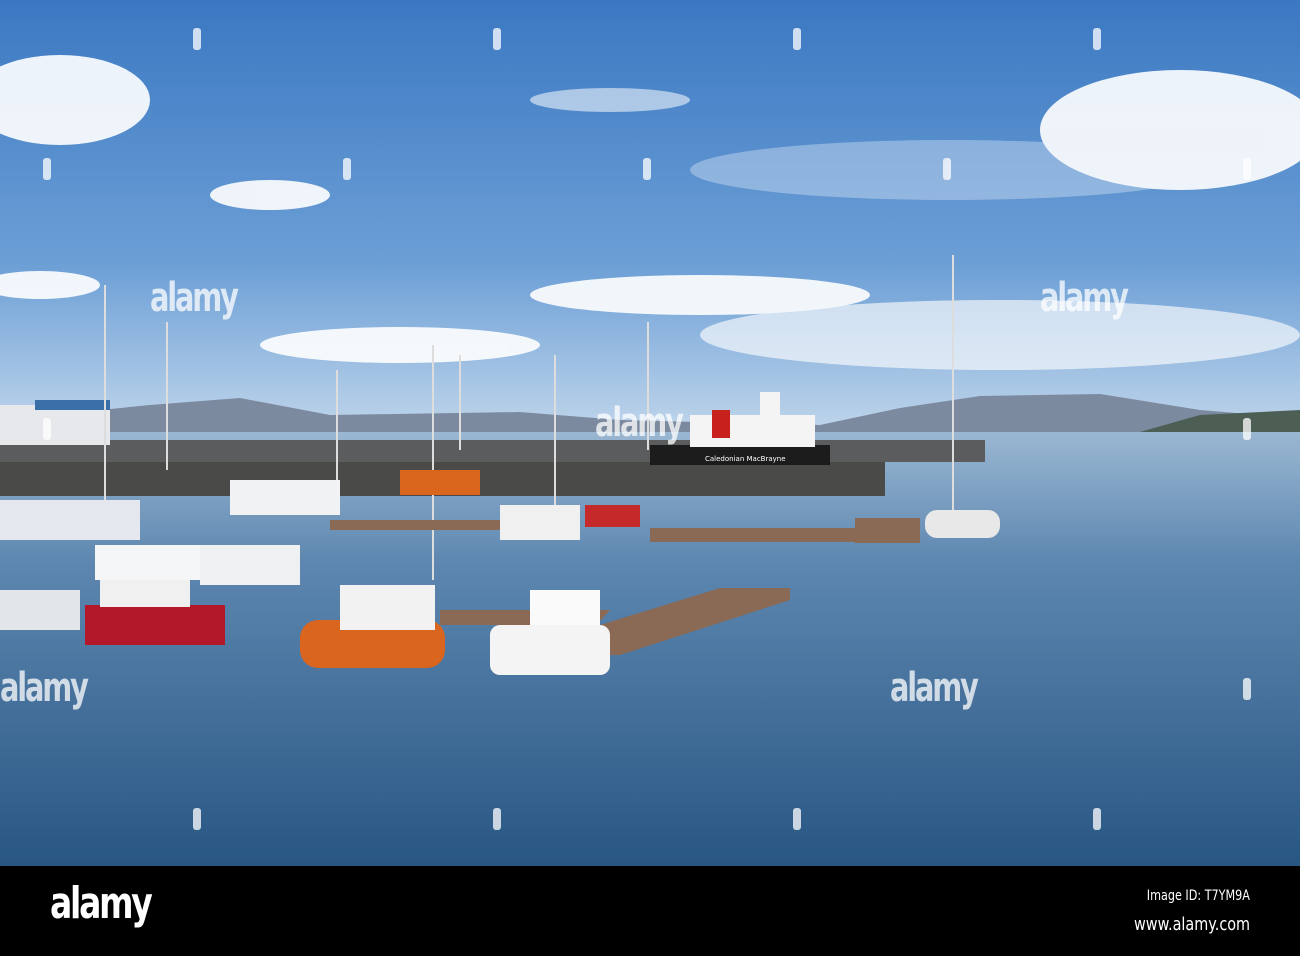 The height and width of the screenshot is (956, 1300). Describe the element at coordinates (650, 911) in the screenshot. I see `footer-bar: alamy Image ID: T7YM9A www.alamy.com` at that location.